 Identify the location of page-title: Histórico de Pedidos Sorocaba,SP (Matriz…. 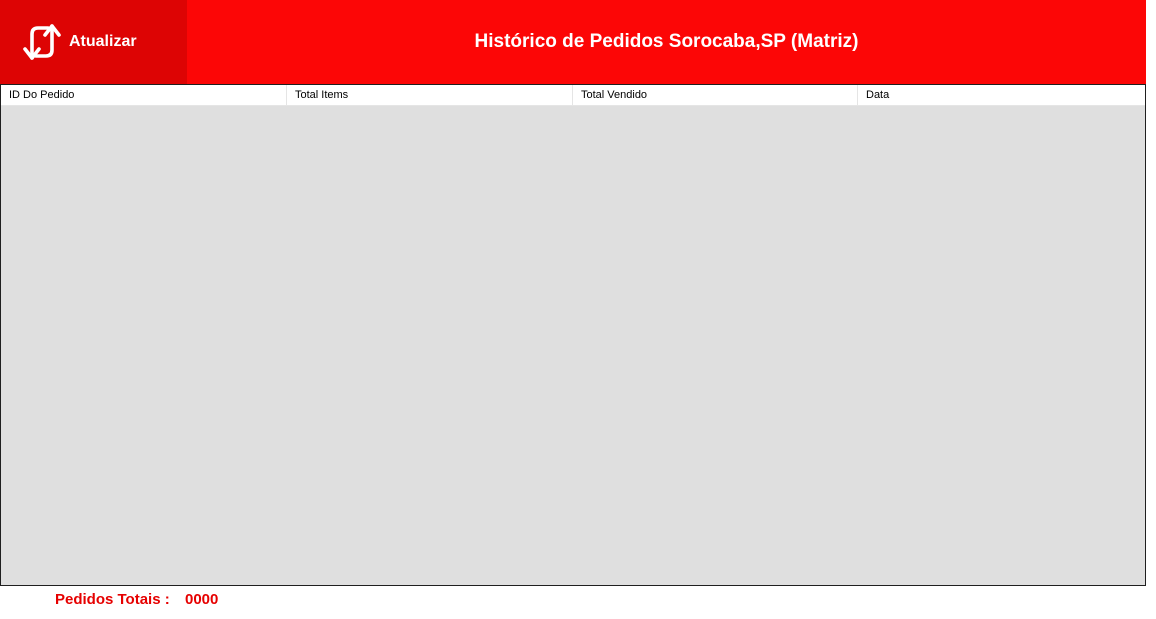
(666, 41).